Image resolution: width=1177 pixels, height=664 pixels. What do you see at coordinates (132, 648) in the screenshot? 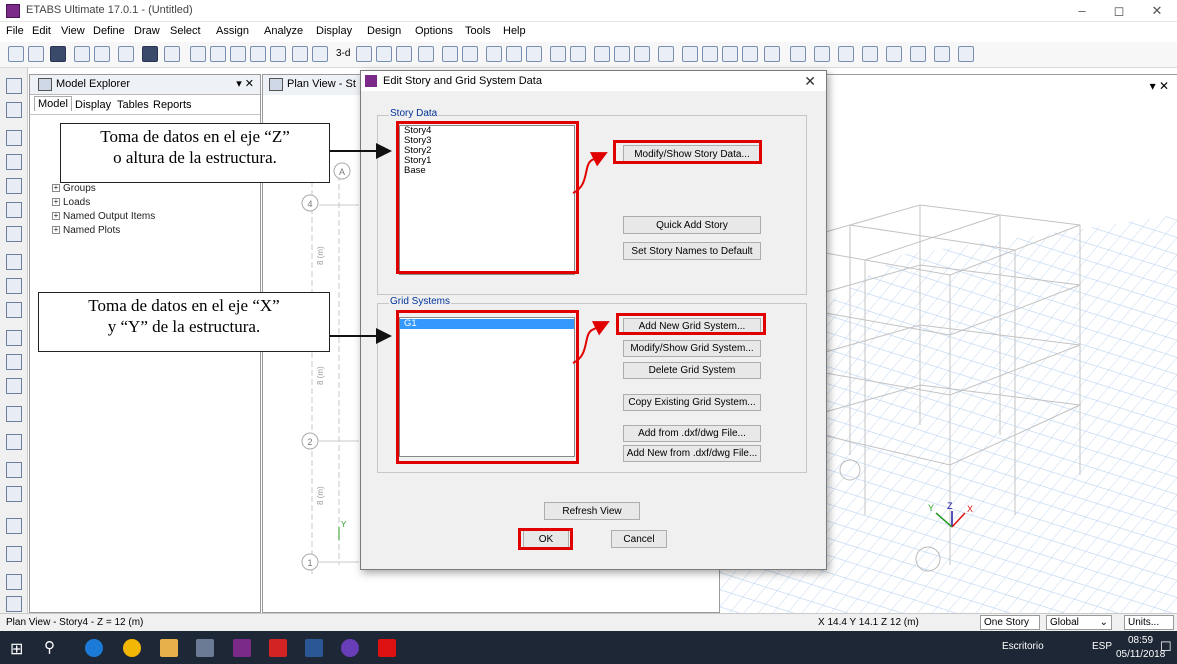
I see `chrome-icon` at bounding box center [132, 648].